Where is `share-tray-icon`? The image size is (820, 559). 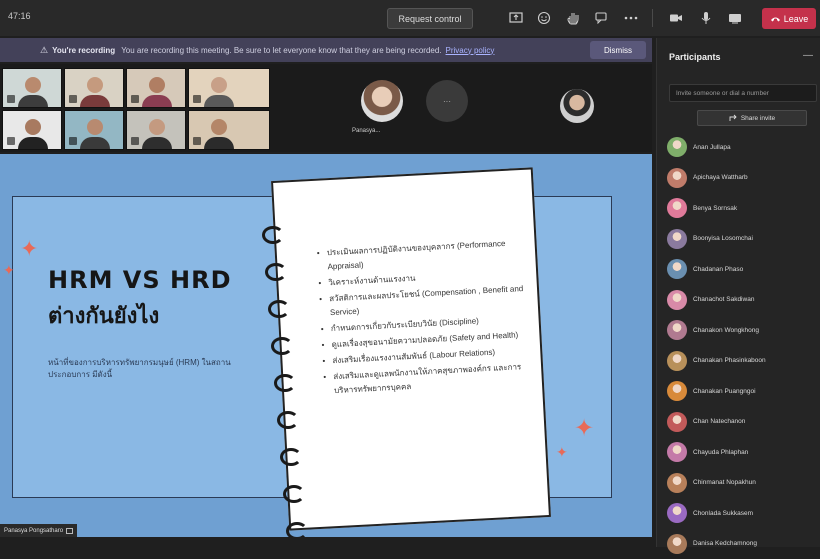
share-tray-icon is located at coordinates (516, 18).